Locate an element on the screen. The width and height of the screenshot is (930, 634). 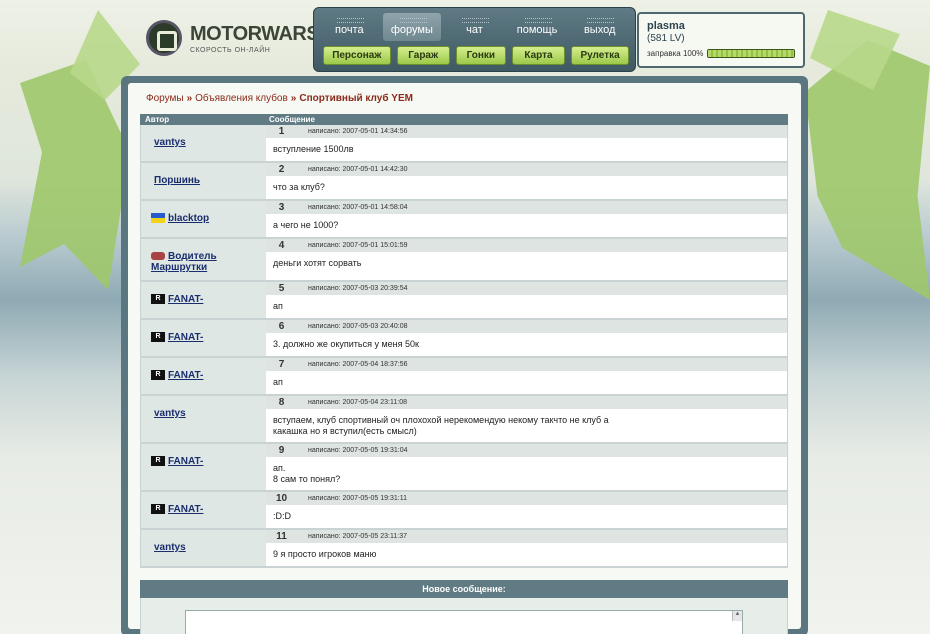
post-author-cell: blacktop is located at coordinates (203, 219).